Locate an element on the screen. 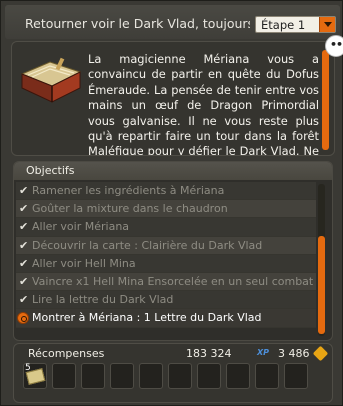 This screenshot has height=406, width=343. objectives-scrollbar is located at coordinates (321, 260).